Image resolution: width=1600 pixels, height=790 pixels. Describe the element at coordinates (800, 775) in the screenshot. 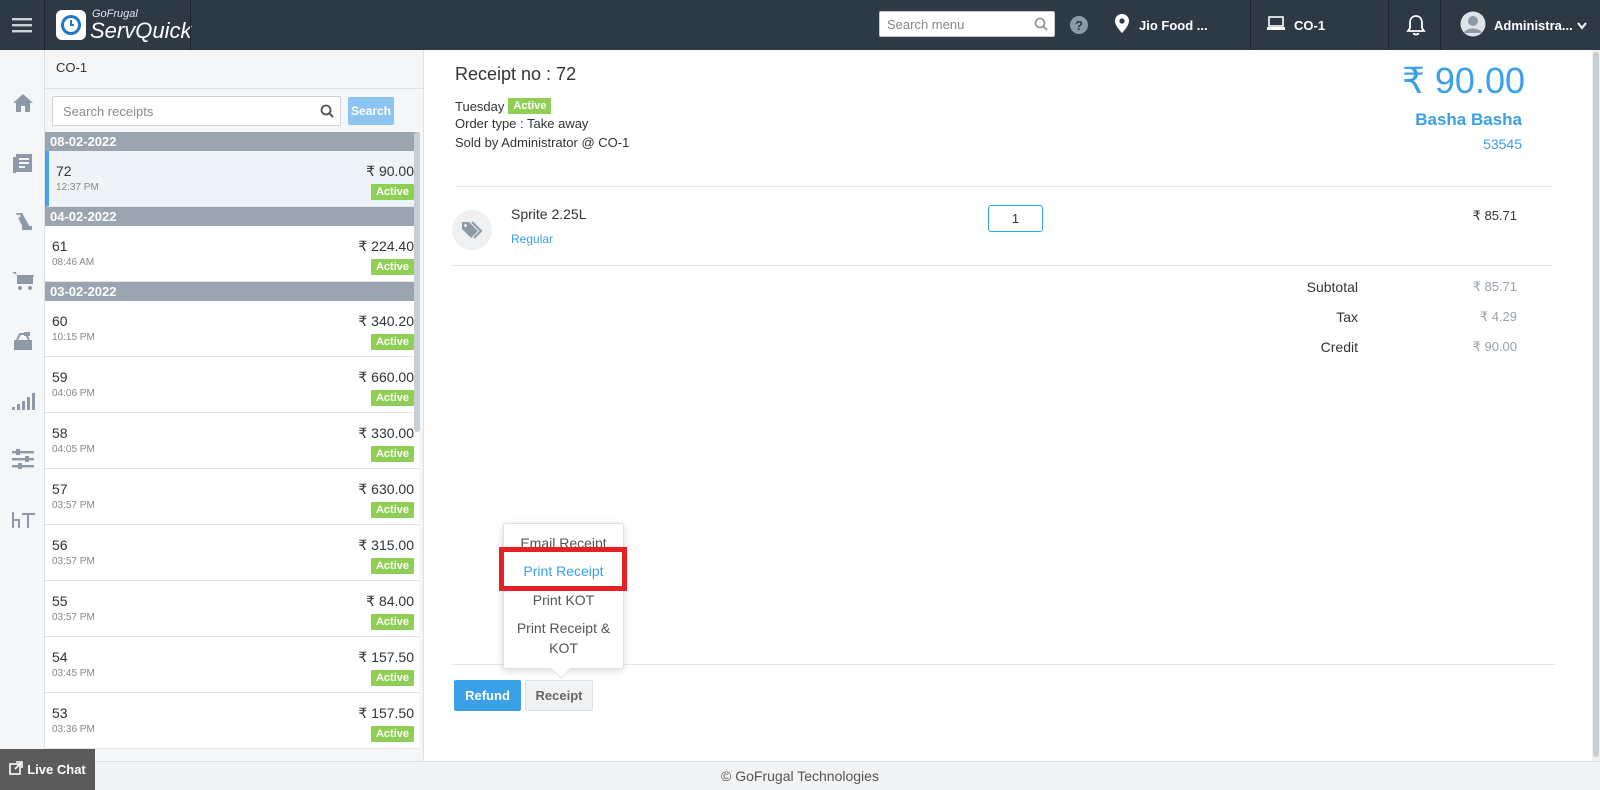

I see `footer: © GoFrugal Technologies` at that location.